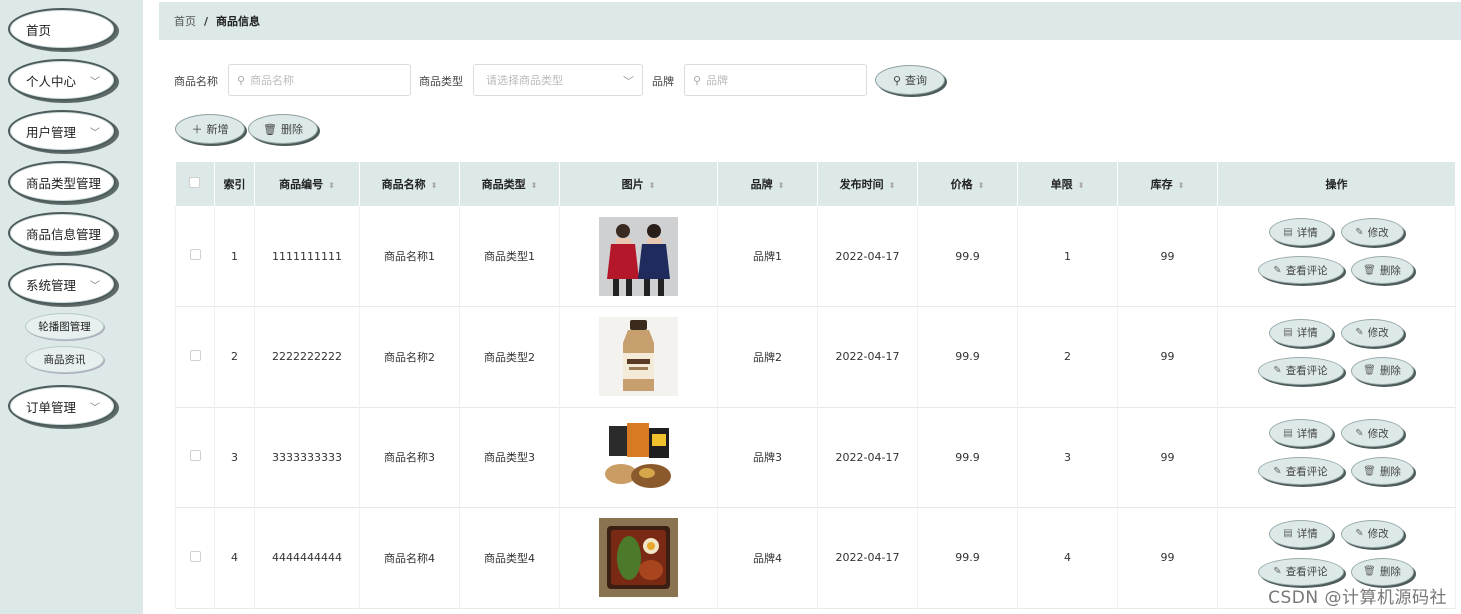 The height and width of the screenshot is (614, 1461). I want to click on header-date: 发布时间 ⬍, so click(867, 184).